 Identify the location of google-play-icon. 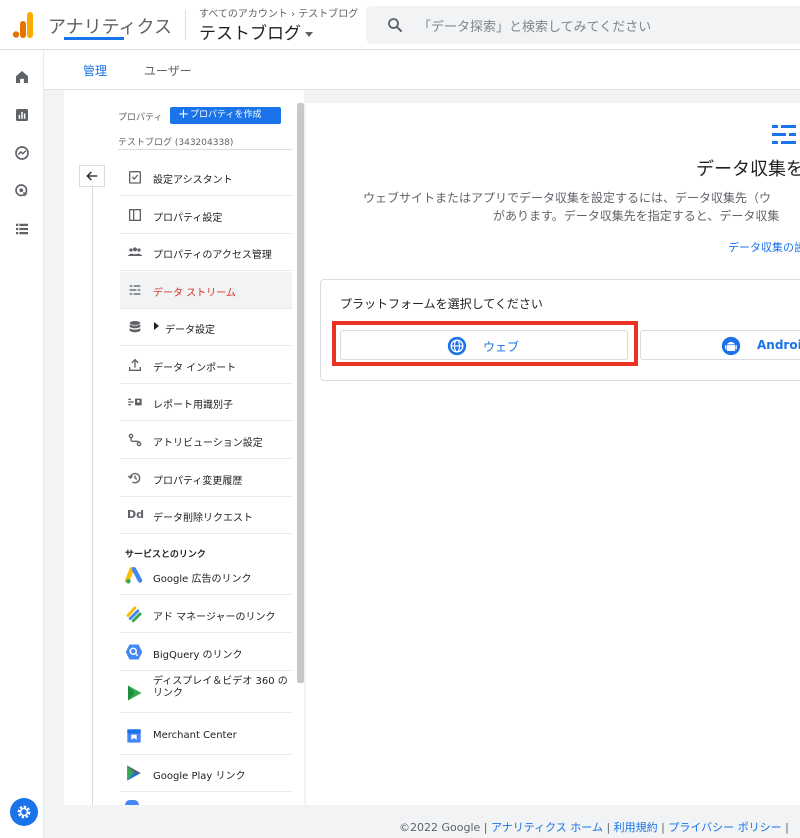
(134, 773).